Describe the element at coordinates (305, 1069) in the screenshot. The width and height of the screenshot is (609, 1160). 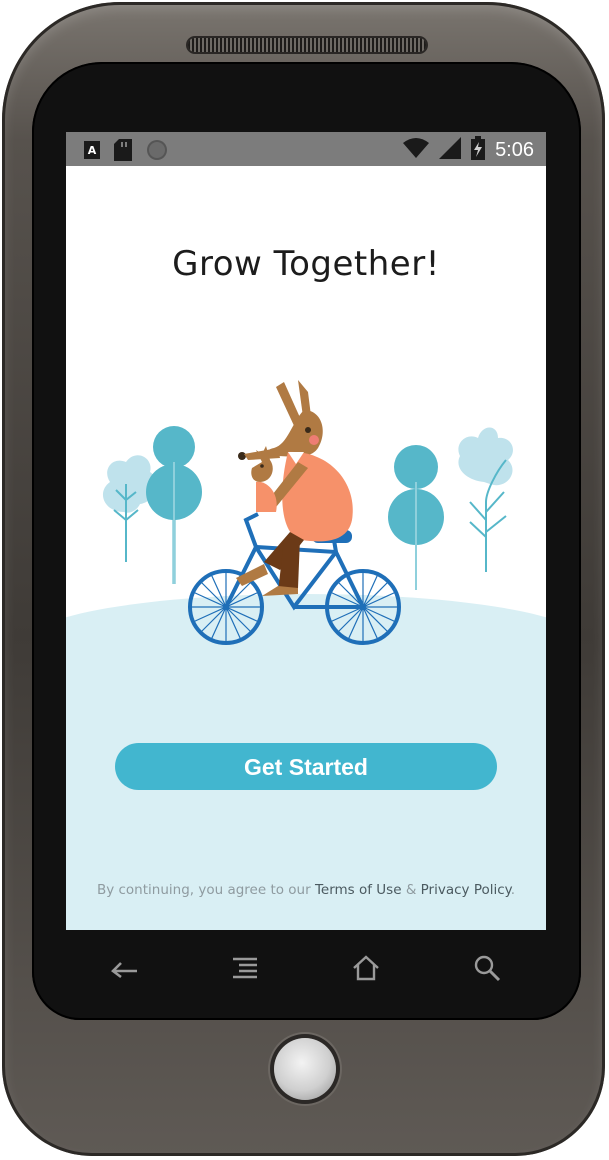
I see `hardware-trackball-button` at that location.